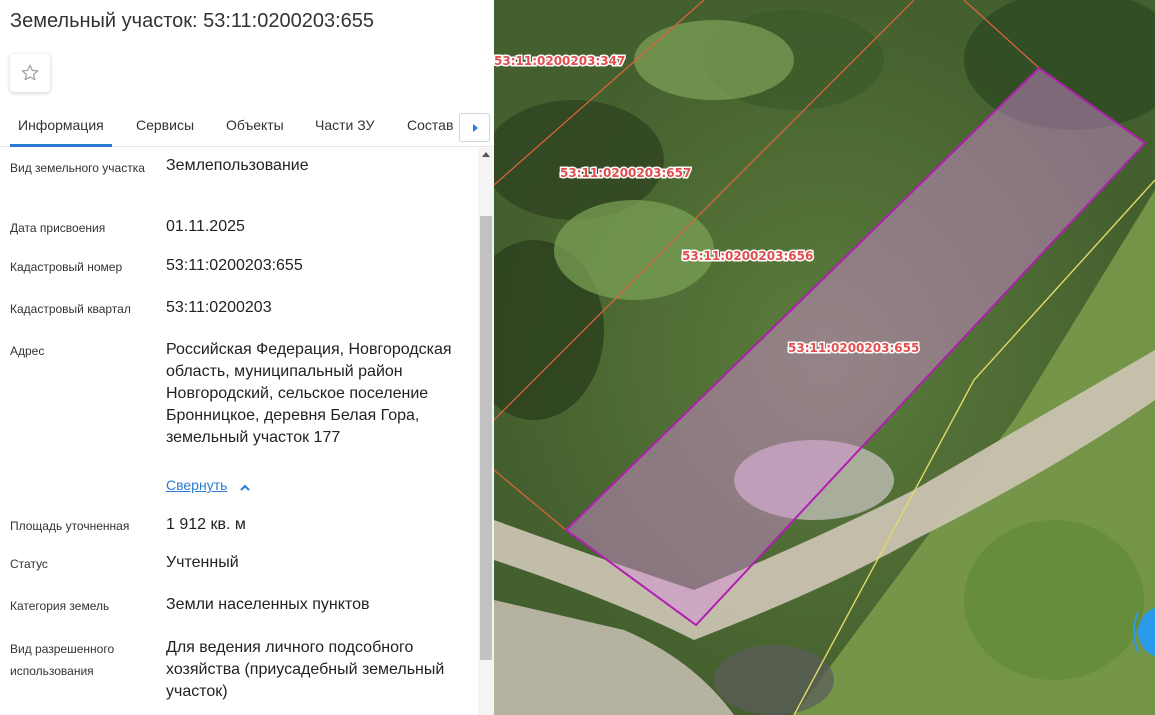 This screenshot has height=715, width=1155. Describe the element at coordinates (61, 145) in the screenshot. I see `active-tab-indicator` at that location.